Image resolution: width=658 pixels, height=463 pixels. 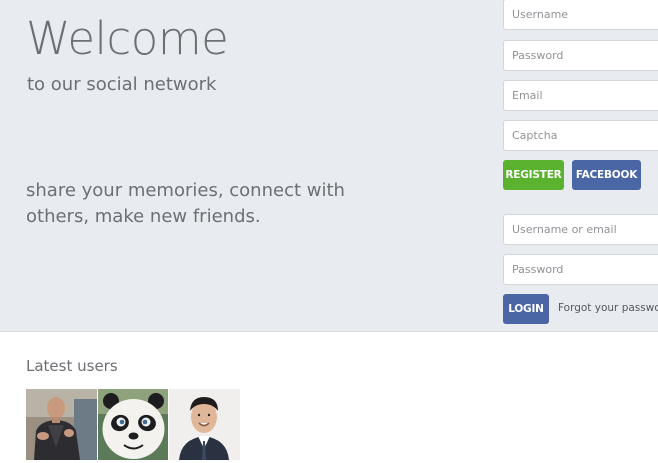 What do you see at coordinates (606, 175) in the screenshot?
I see `facebook-button: FACEBOOK` at bounding box center [606, 175].